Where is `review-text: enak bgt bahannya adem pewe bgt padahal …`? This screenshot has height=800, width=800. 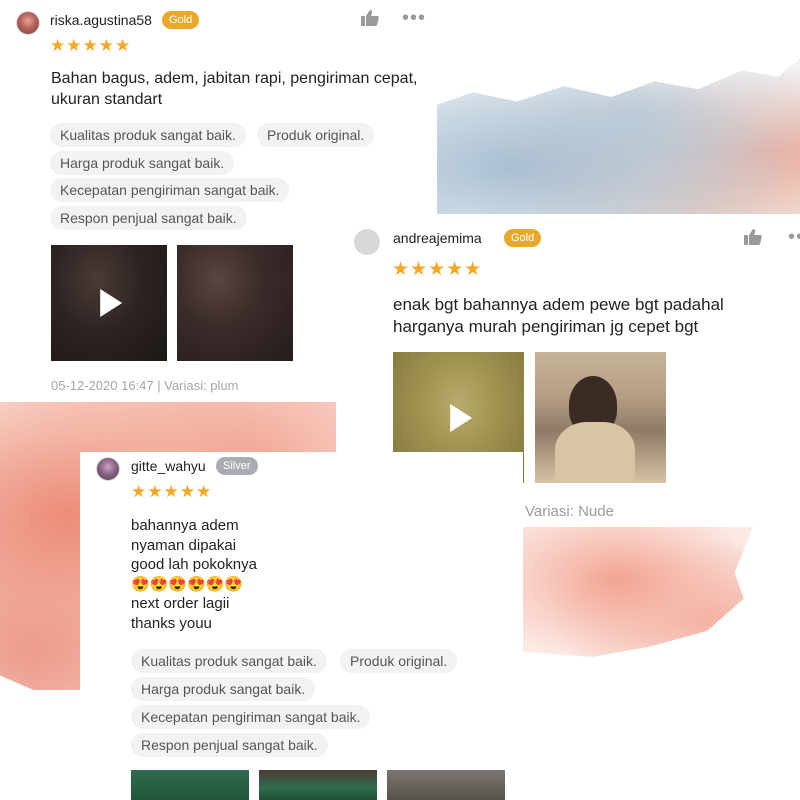
review-text: enak bgt bahannya adem pewe bgt padahal … is located at coordinates (593, 316).